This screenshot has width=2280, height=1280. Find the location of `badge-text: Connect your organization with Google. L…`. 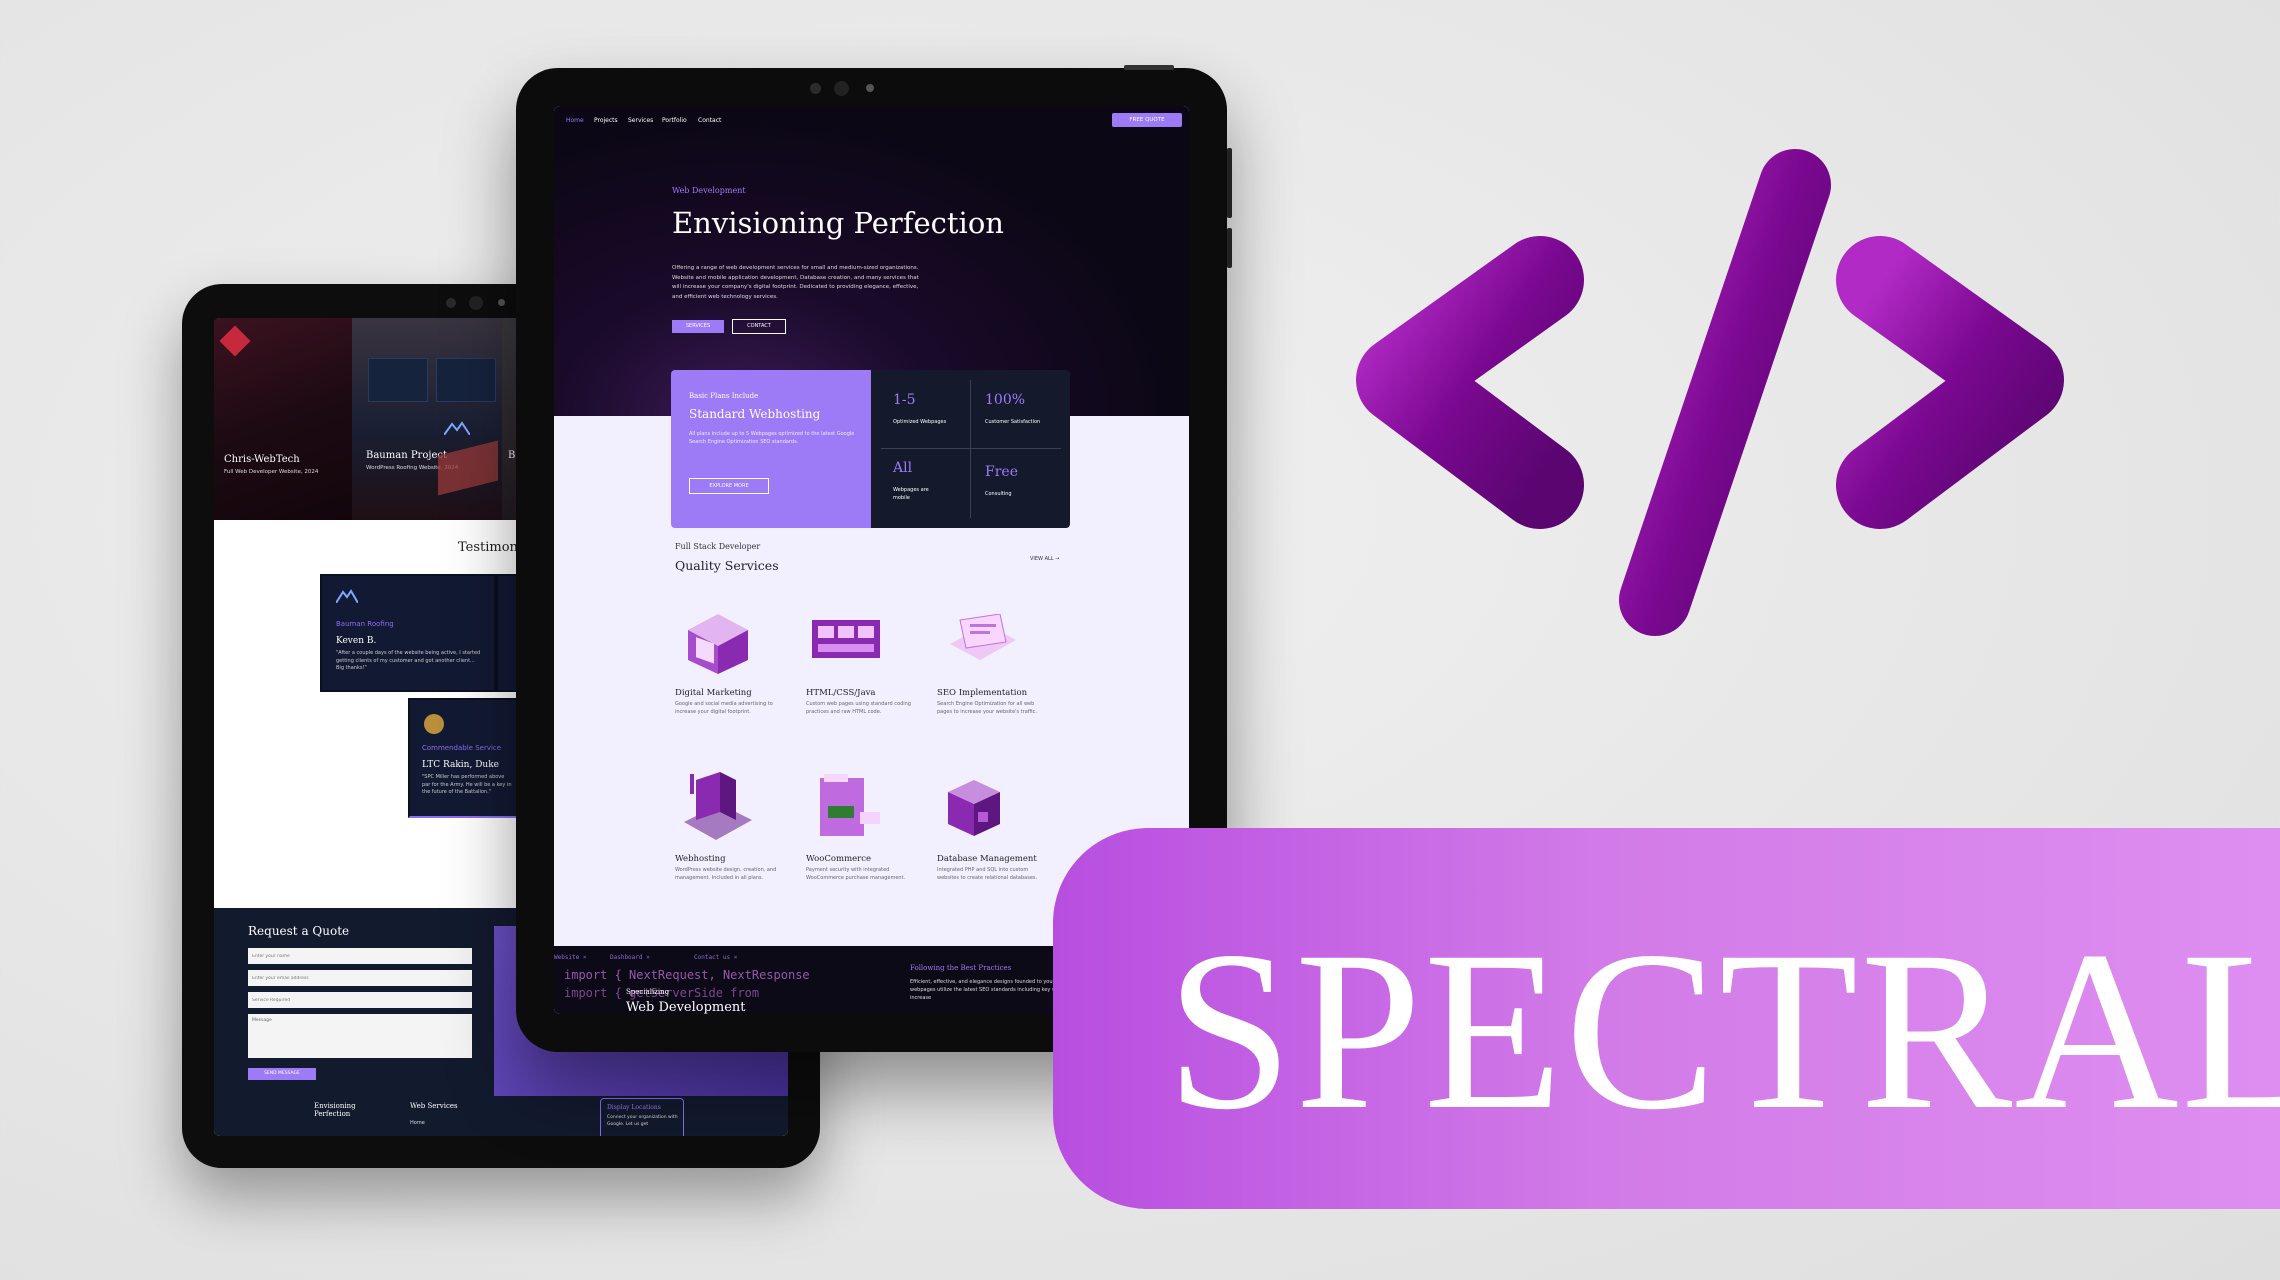

badge-text: Connect your organization with Google. L… is located at coordinates (642, 1121).